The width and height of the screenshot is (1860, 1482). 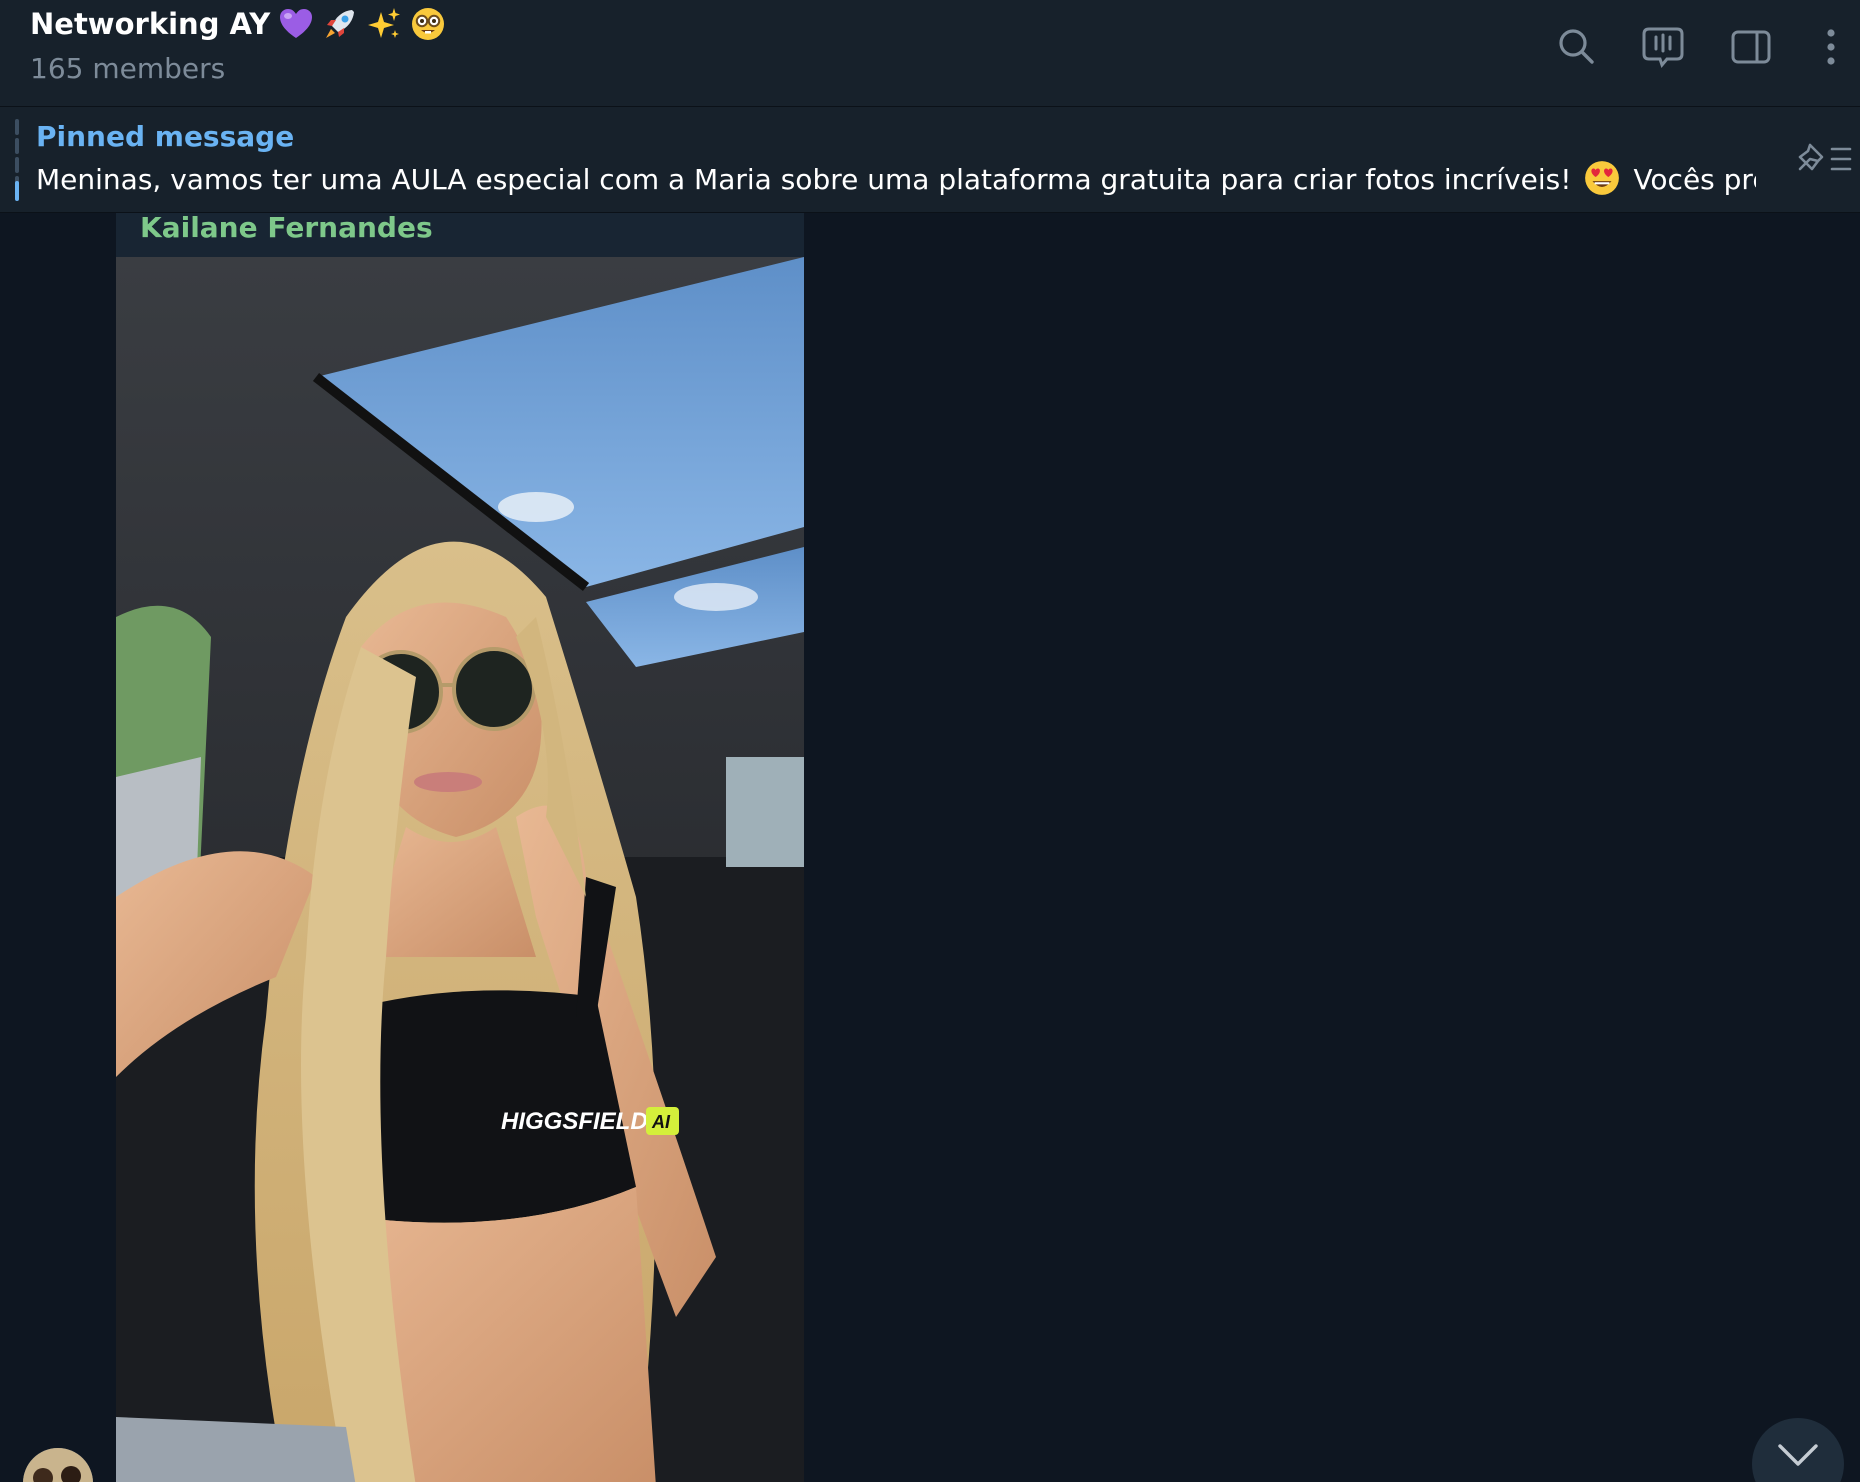 What do you see at coordinates (1825, 160) in the screenshot?
I see `pinned-list-icon` at bounding box center [1825, 160].